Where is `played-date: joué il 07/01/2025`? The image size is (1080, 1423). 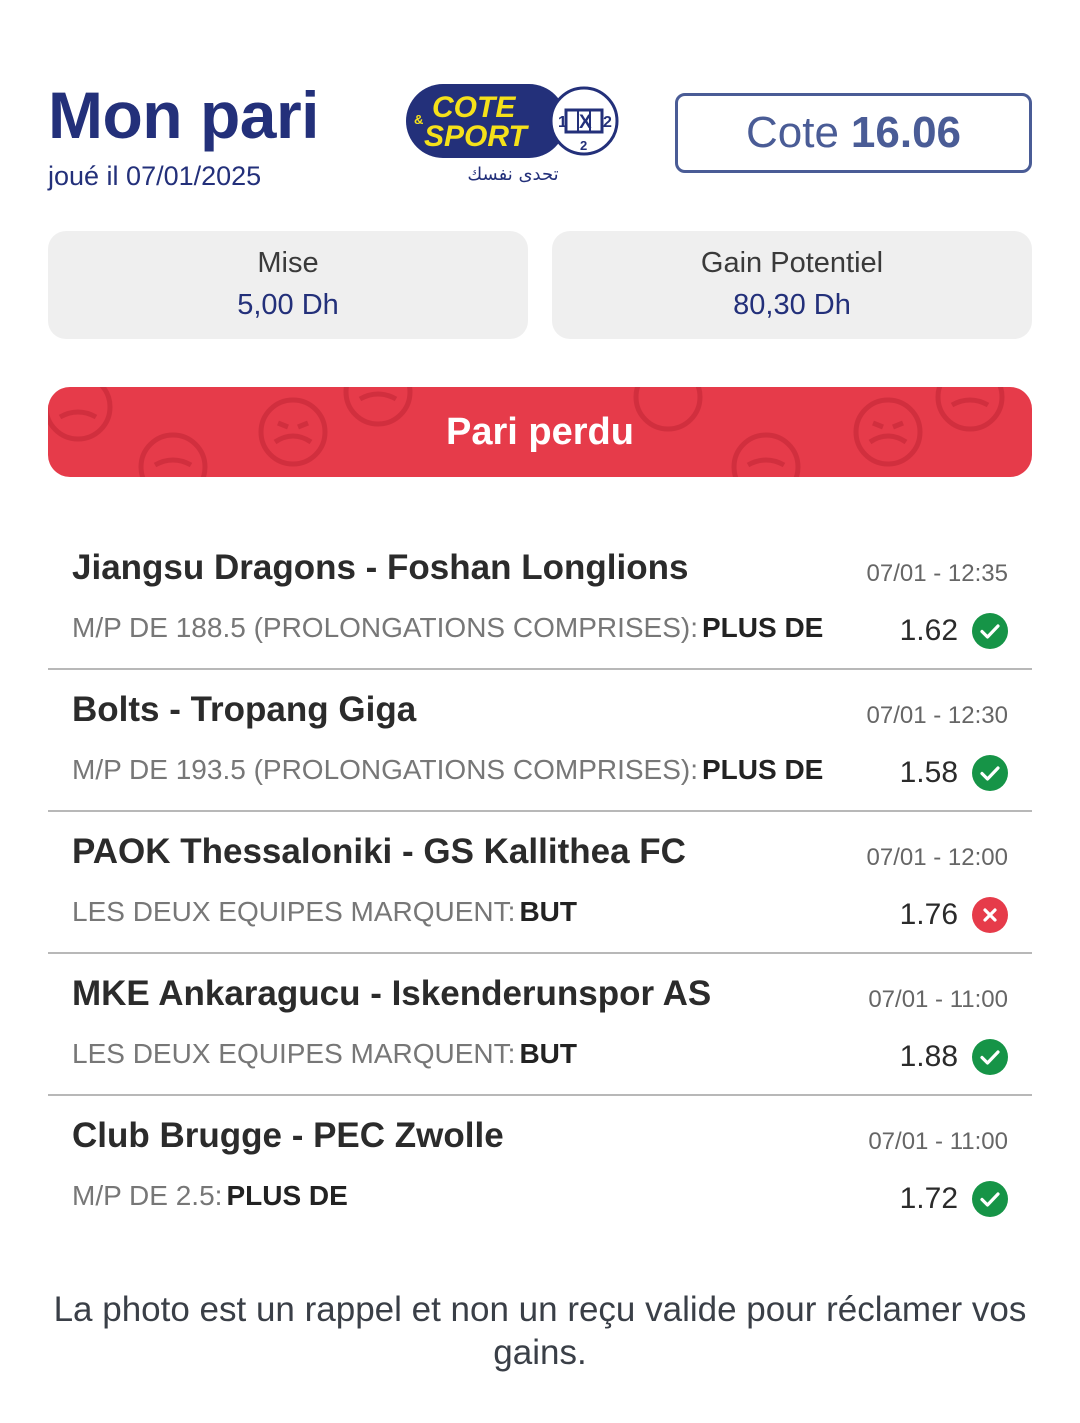
played-date: joué il 07/01/2025 is located at coordinates (155, 176).